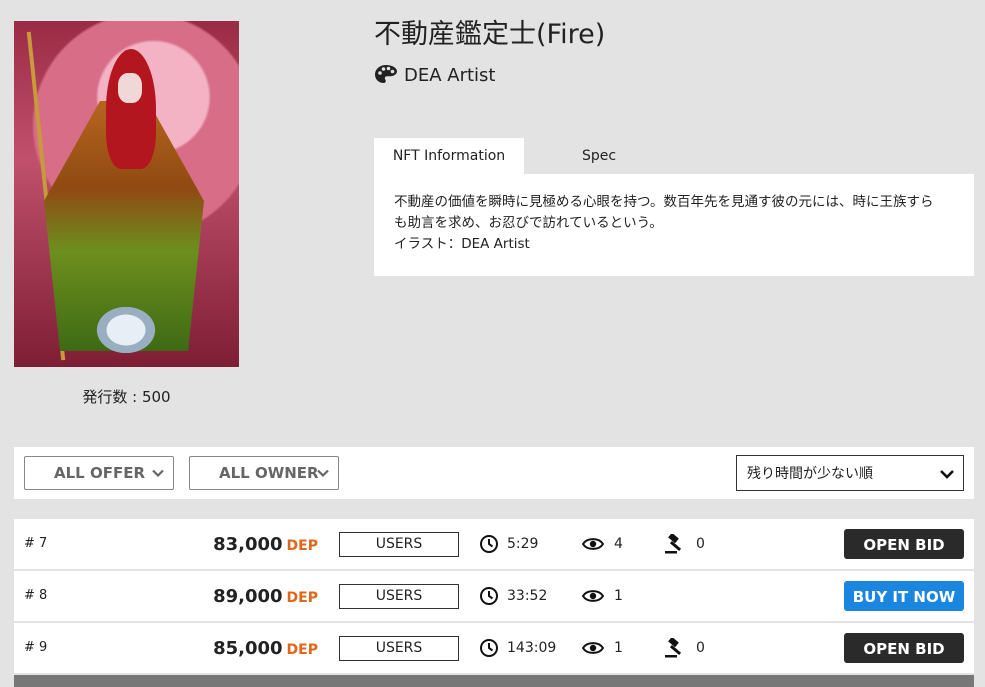 Image resolution: width=985 pixels, height=687 pixels. Describe the element at coordinates (810, 474) in the screenshot. I see `sort-select-value: 残り時間が少ない順` at that location.